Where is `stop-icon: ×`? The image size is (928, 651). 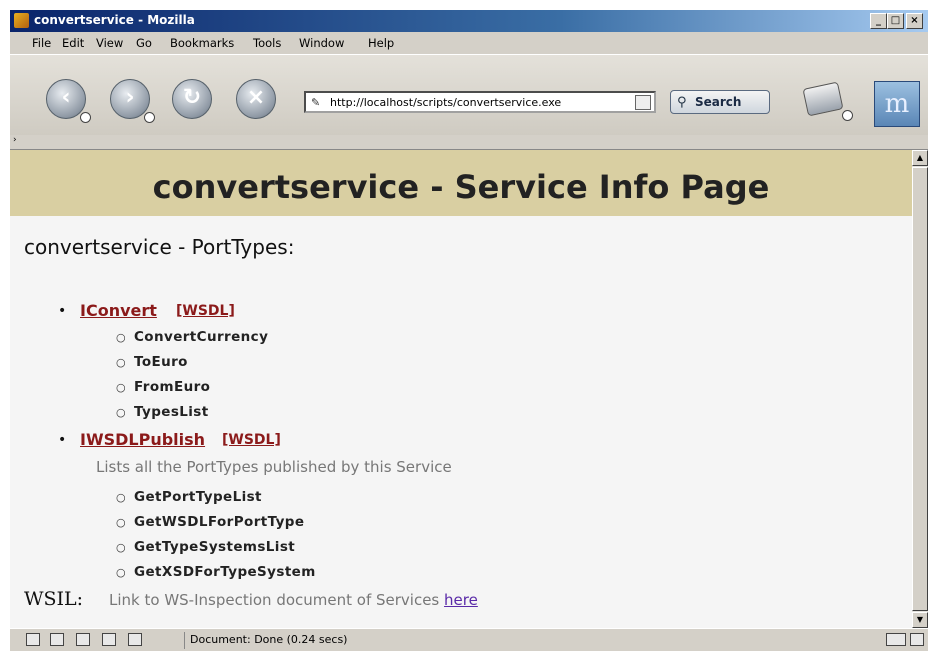 stop-icon: × is located at coordinates (256, 97).